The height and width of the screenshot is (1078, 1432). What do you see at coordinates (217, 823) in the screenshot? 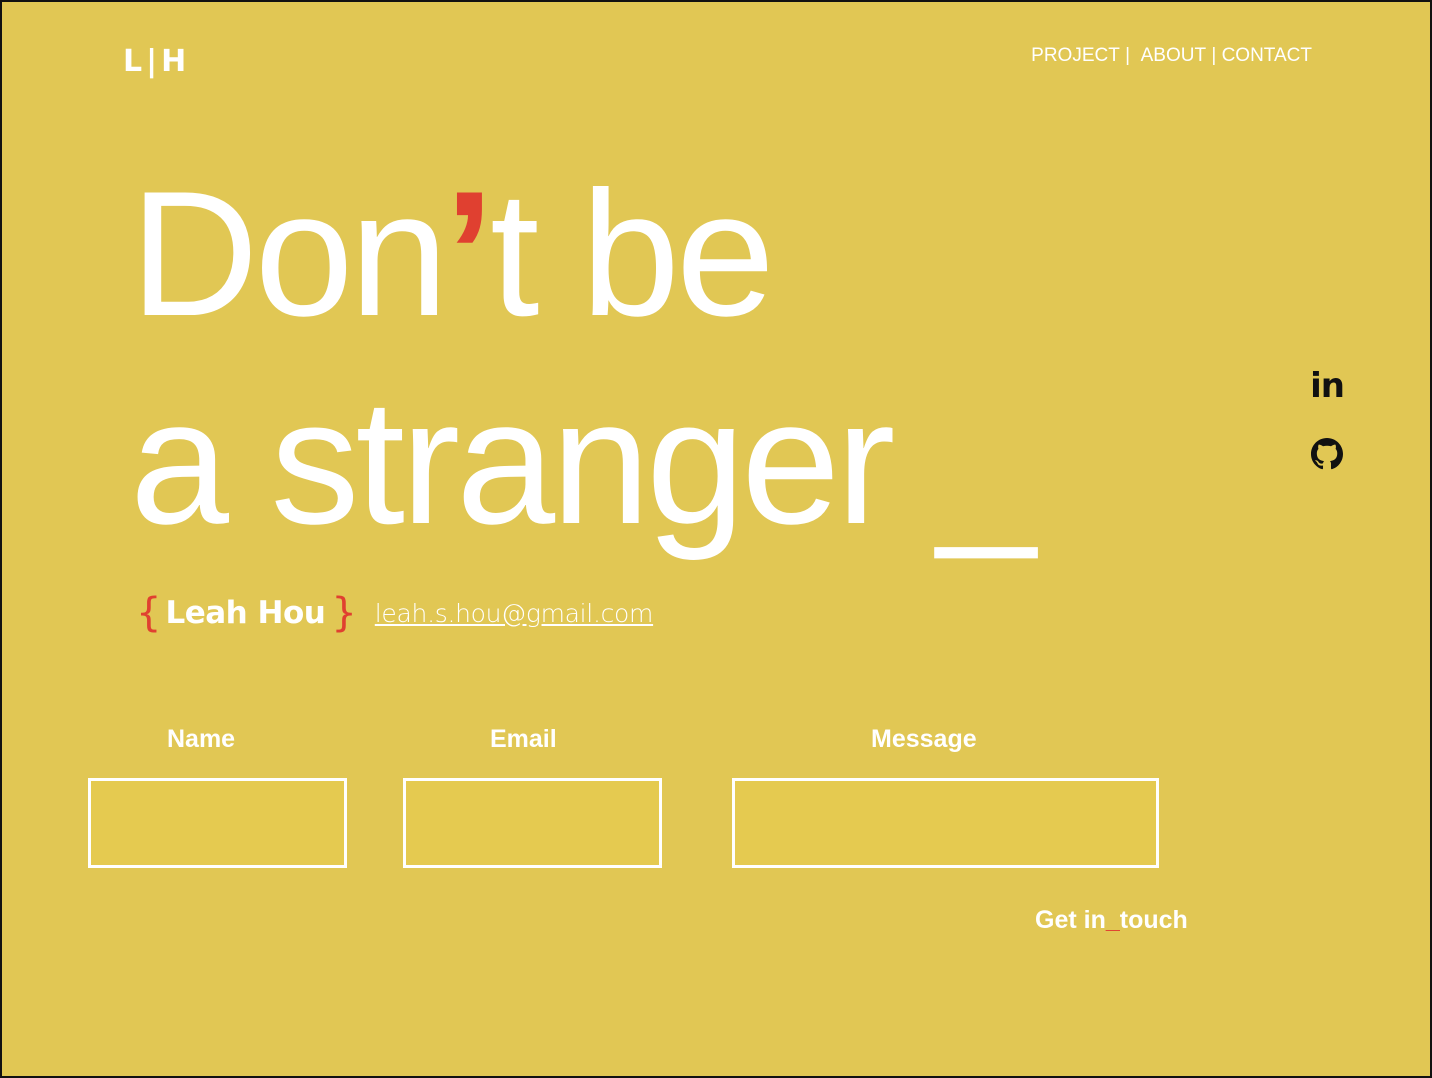
I see `name-field` at bounding box center [217, 823].